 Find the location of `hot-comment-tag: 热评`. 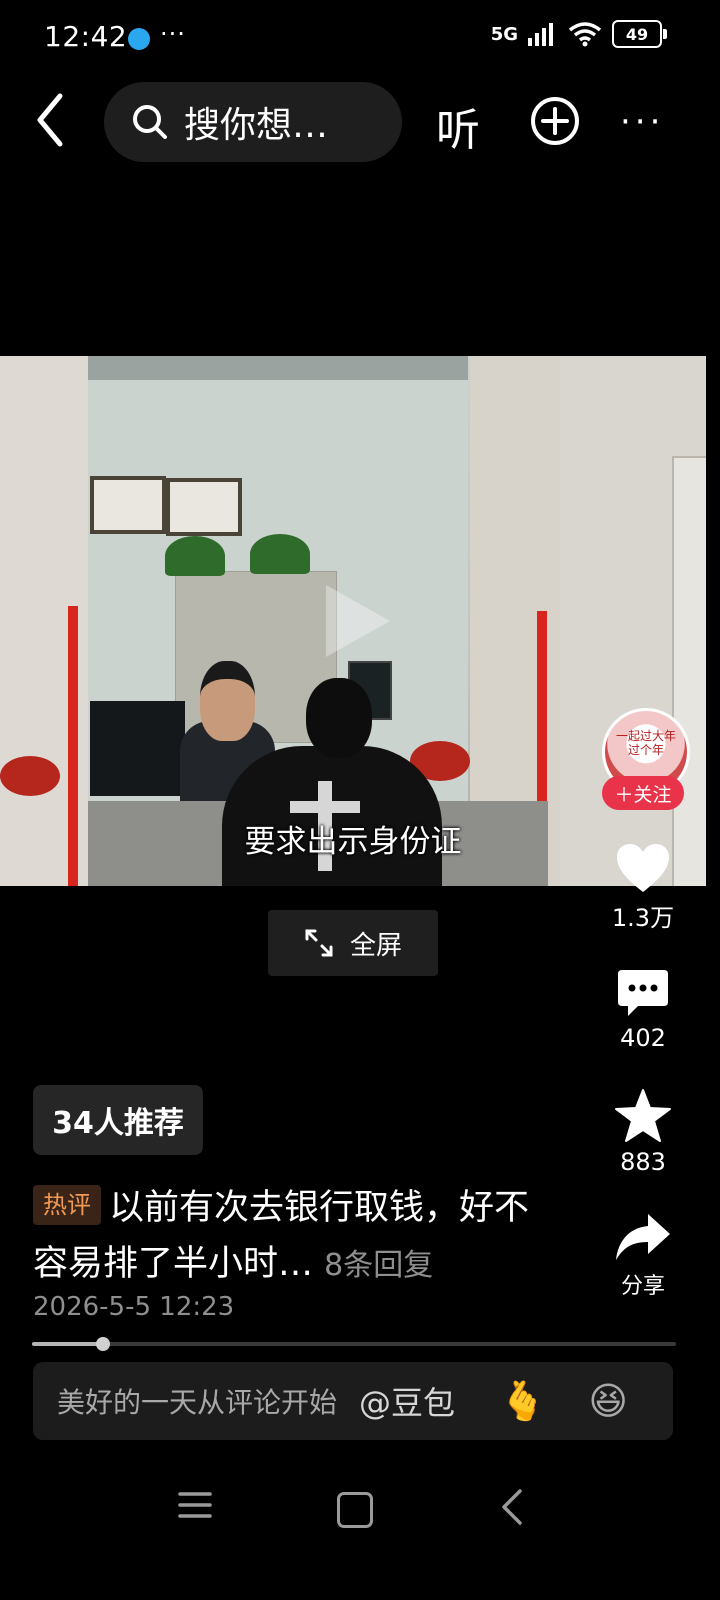

hot-comment-tag: 热评 is located at coordinates (67, 1205).